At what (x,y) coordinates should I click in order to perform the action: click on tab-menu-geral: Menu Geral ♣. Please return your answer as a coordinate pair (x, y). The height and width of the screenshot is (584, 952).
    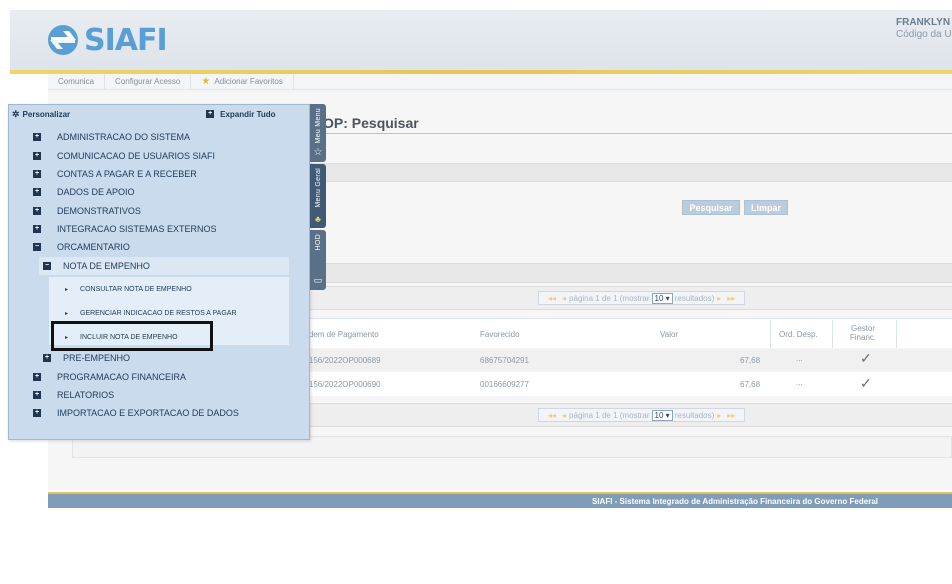
    Looking at the image, I should click on (318, 196).